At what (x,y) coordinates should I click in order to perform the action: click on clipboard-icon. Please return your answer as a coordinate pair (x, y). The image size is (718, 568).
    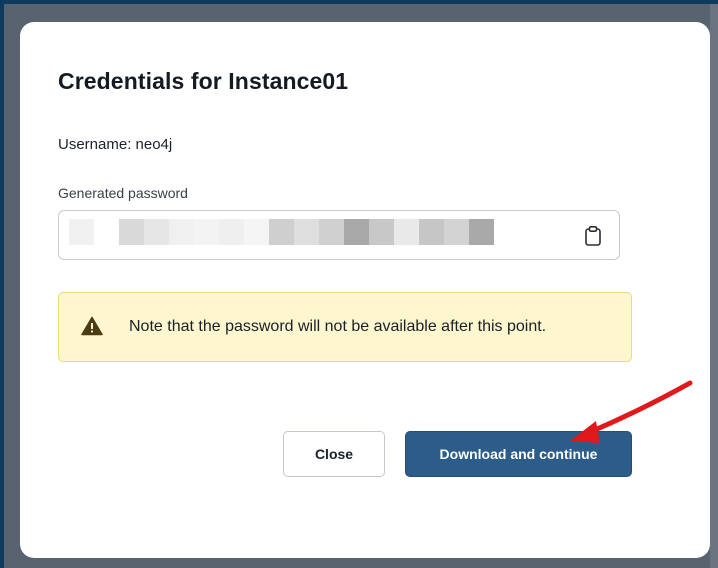
    Looking at the image, I should click on (593, 236).